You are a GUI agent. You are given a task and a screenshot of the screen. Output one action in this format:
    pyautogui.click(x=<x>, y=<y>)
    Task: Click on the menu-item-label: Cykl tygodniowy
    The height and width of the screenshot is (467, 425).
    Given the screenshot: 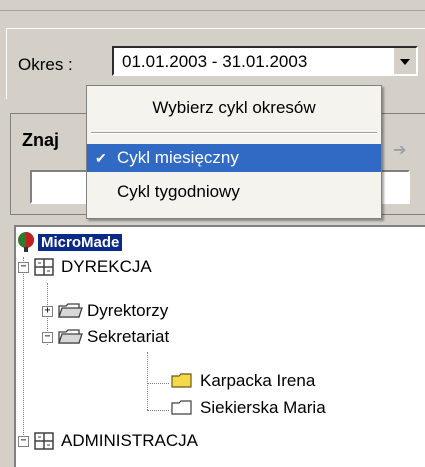 What is the action you would take?
    pyautogui.click(x=178, y=191)
    